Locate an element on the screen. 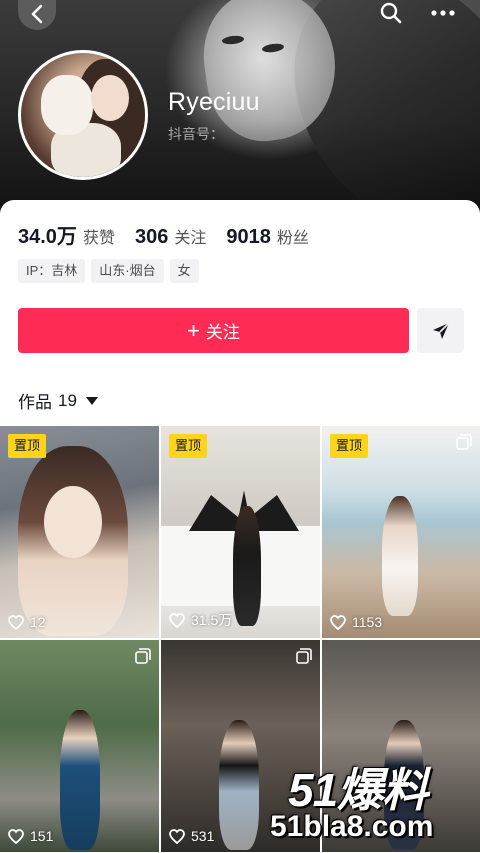 The height and width of the screenshot is (853, 480). works-tab: 作品 19 is located at coordinates (58, 400).